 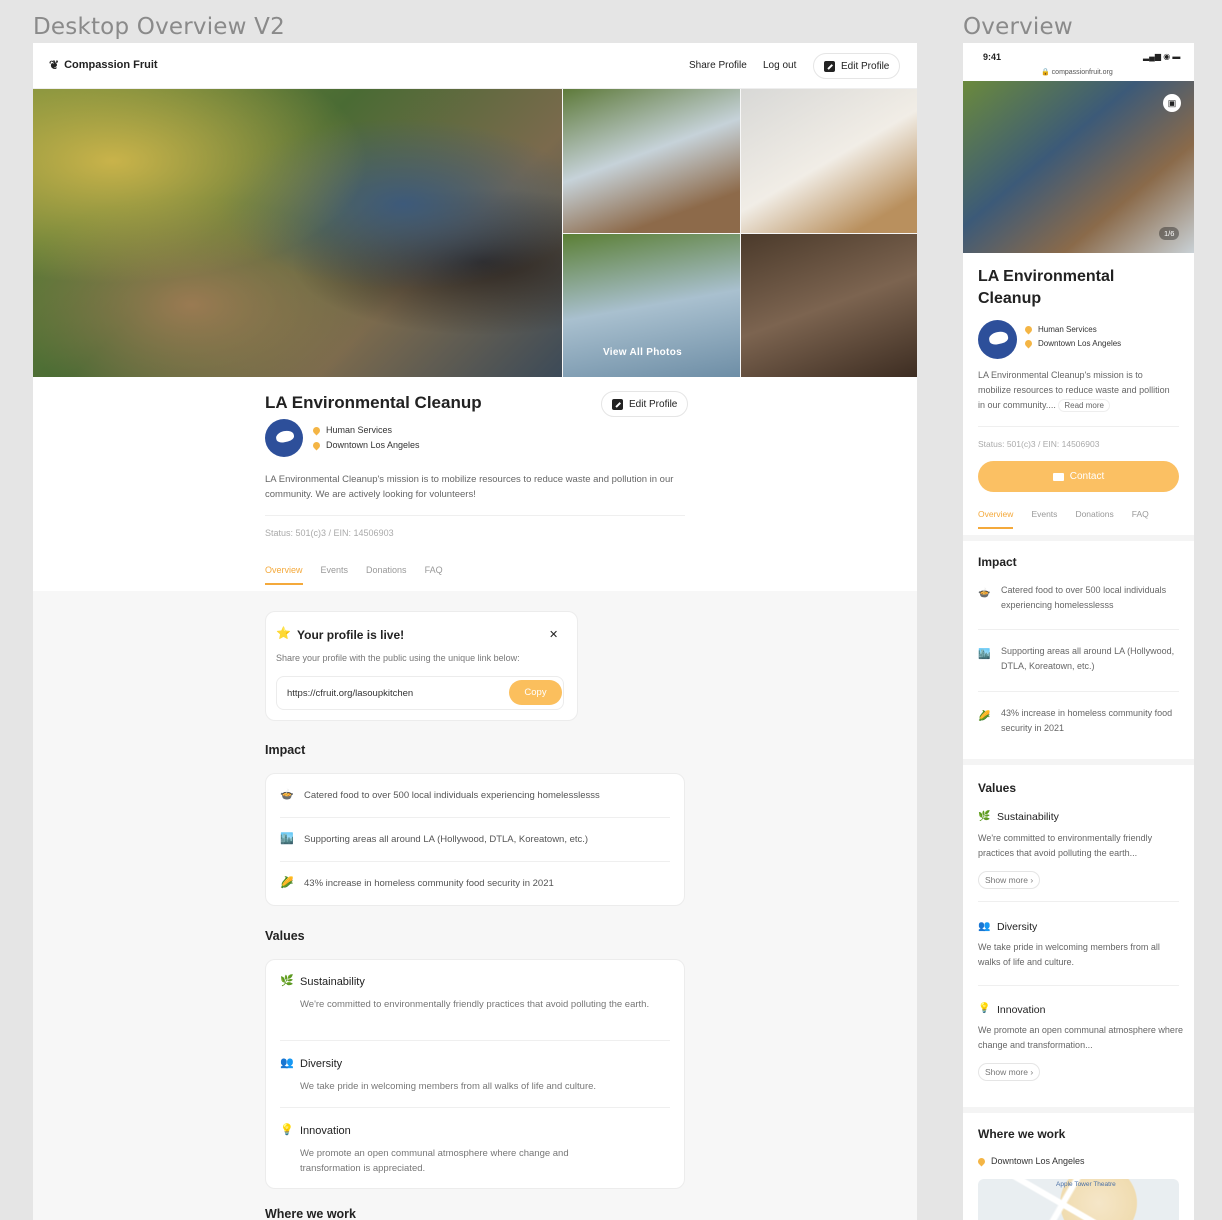 I want to click on logout-link: Log out, so click(x=779, y=65).